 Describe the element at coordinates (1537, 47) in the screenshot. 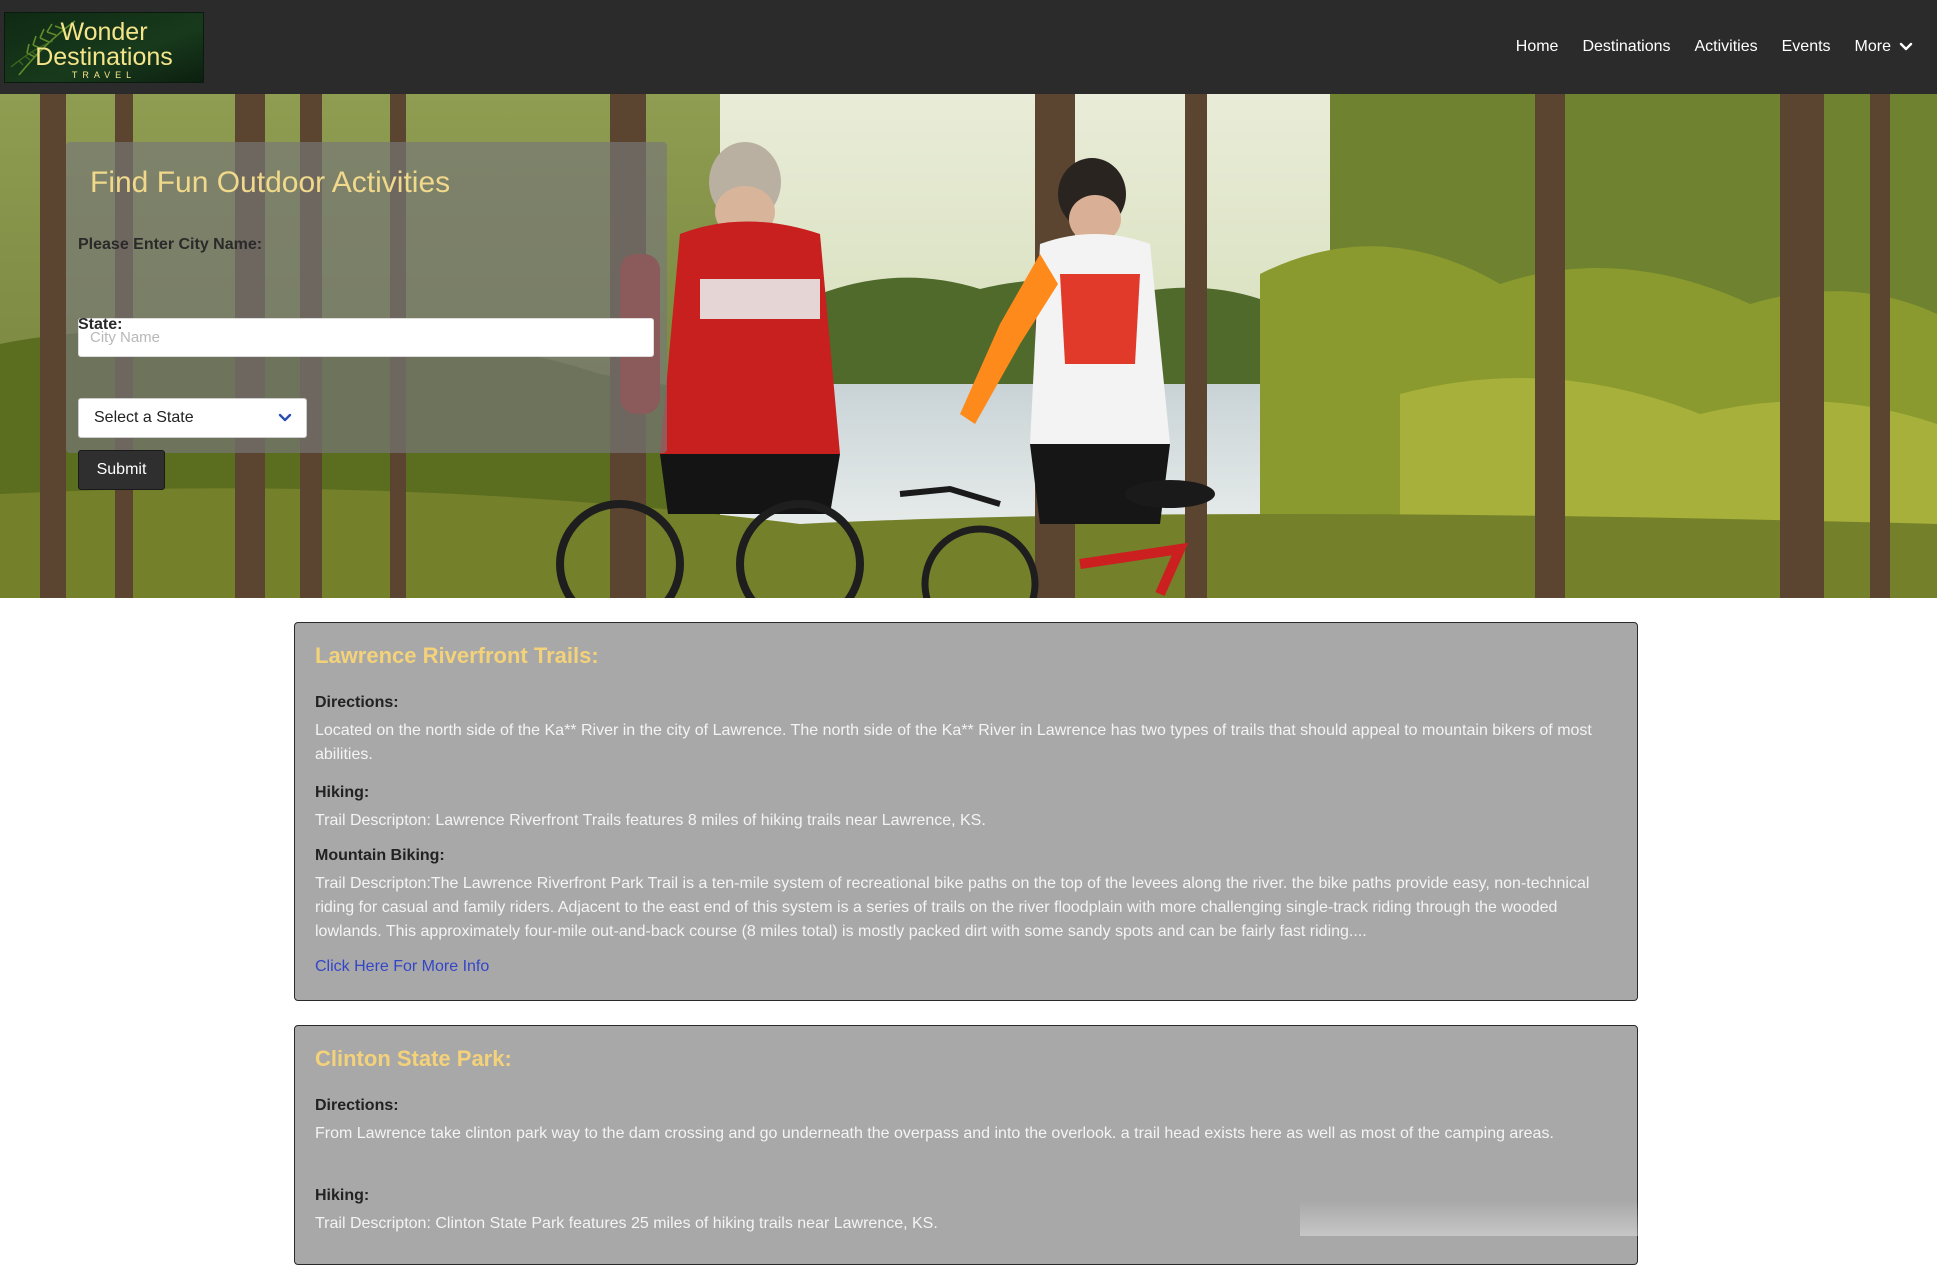

I see `nav-home-link: Home` at that location.